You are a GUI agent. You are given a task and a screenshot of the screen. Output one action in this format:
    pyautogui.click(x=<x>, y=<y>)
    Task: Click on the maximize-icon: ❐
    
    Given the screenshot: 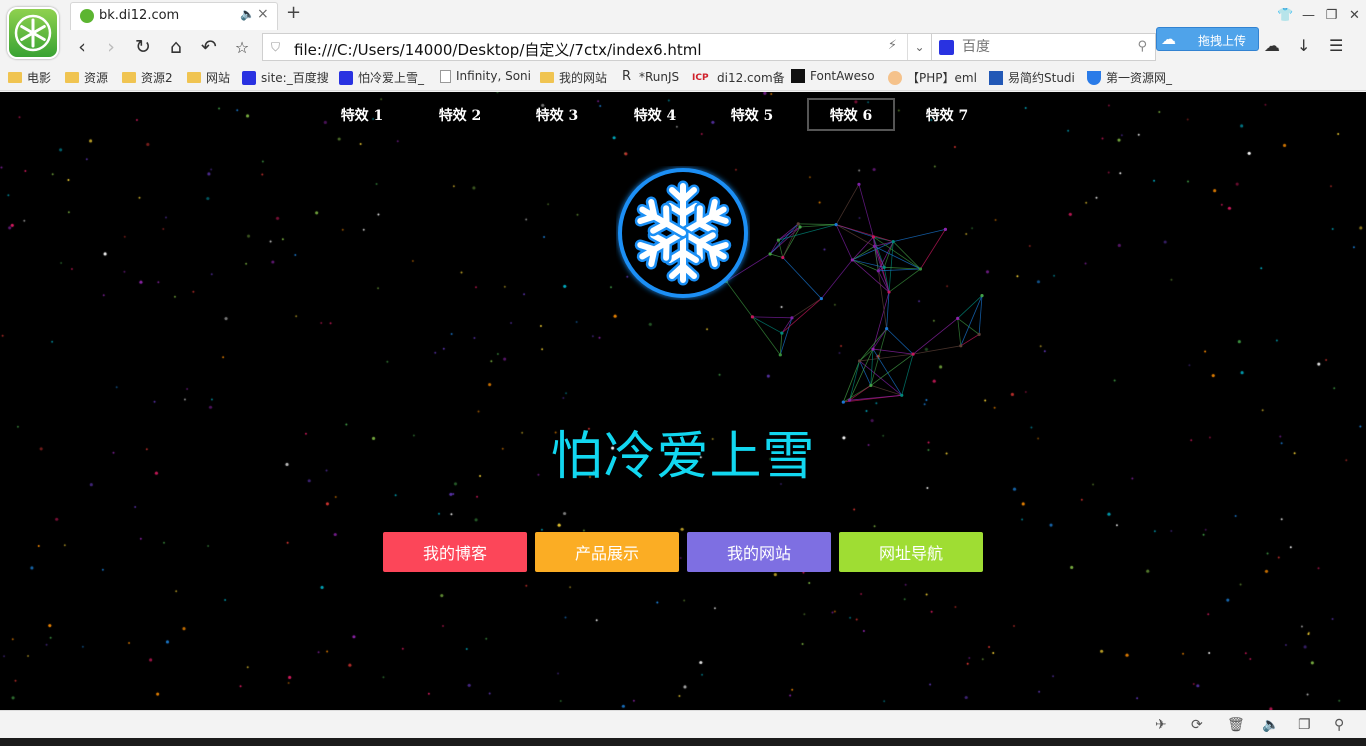 What is the action you would take?
    pyautogui.click(x=1331, y=15)
    